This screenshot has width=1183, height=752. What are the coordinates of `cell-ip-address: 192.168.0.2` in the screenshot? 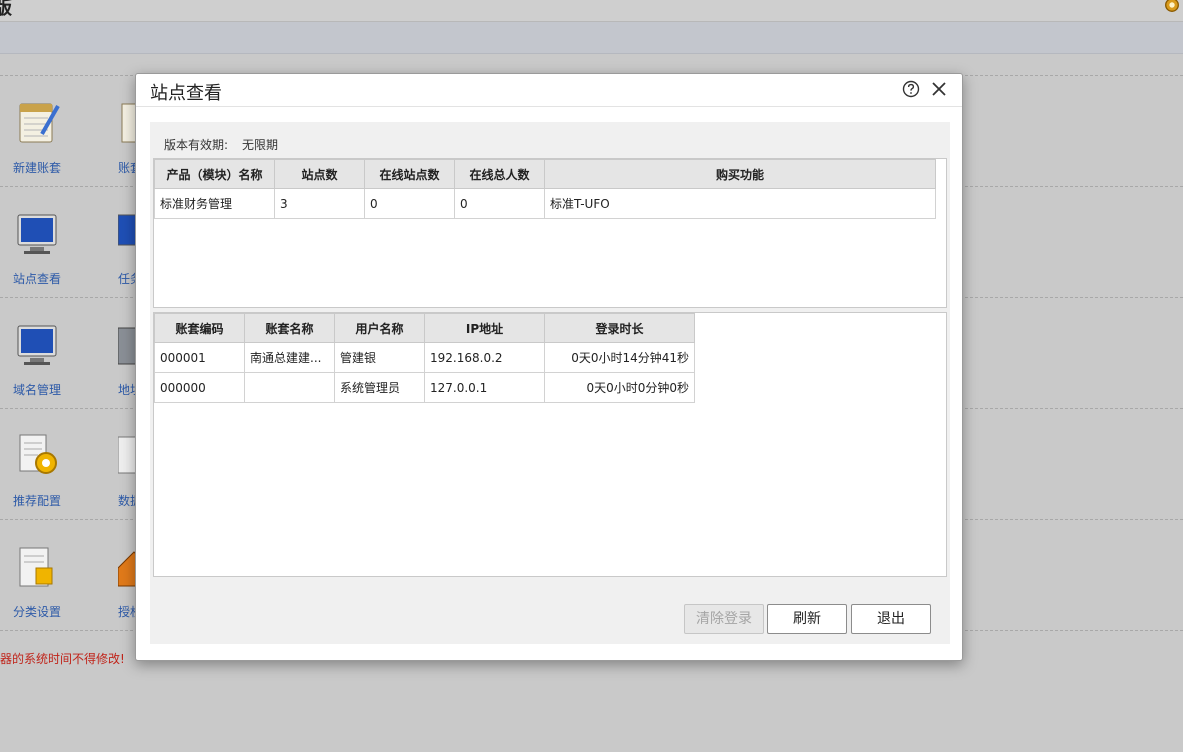 It's located at (484, 357).